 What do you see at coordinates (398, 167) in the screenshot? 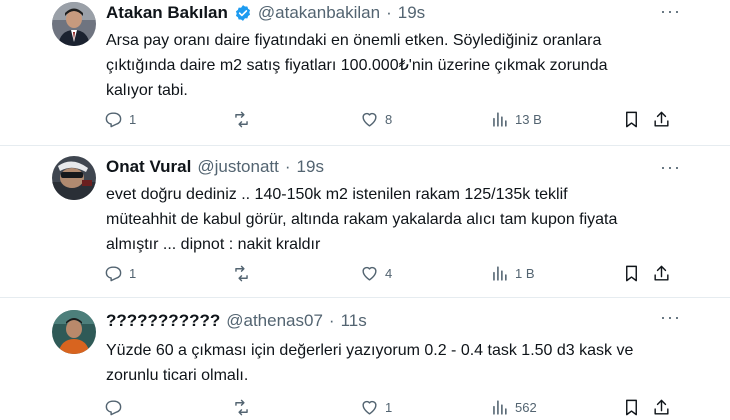
I see `tweet-header: Onat Vural @justonatt · 19s` at bounding box center [398, 167].